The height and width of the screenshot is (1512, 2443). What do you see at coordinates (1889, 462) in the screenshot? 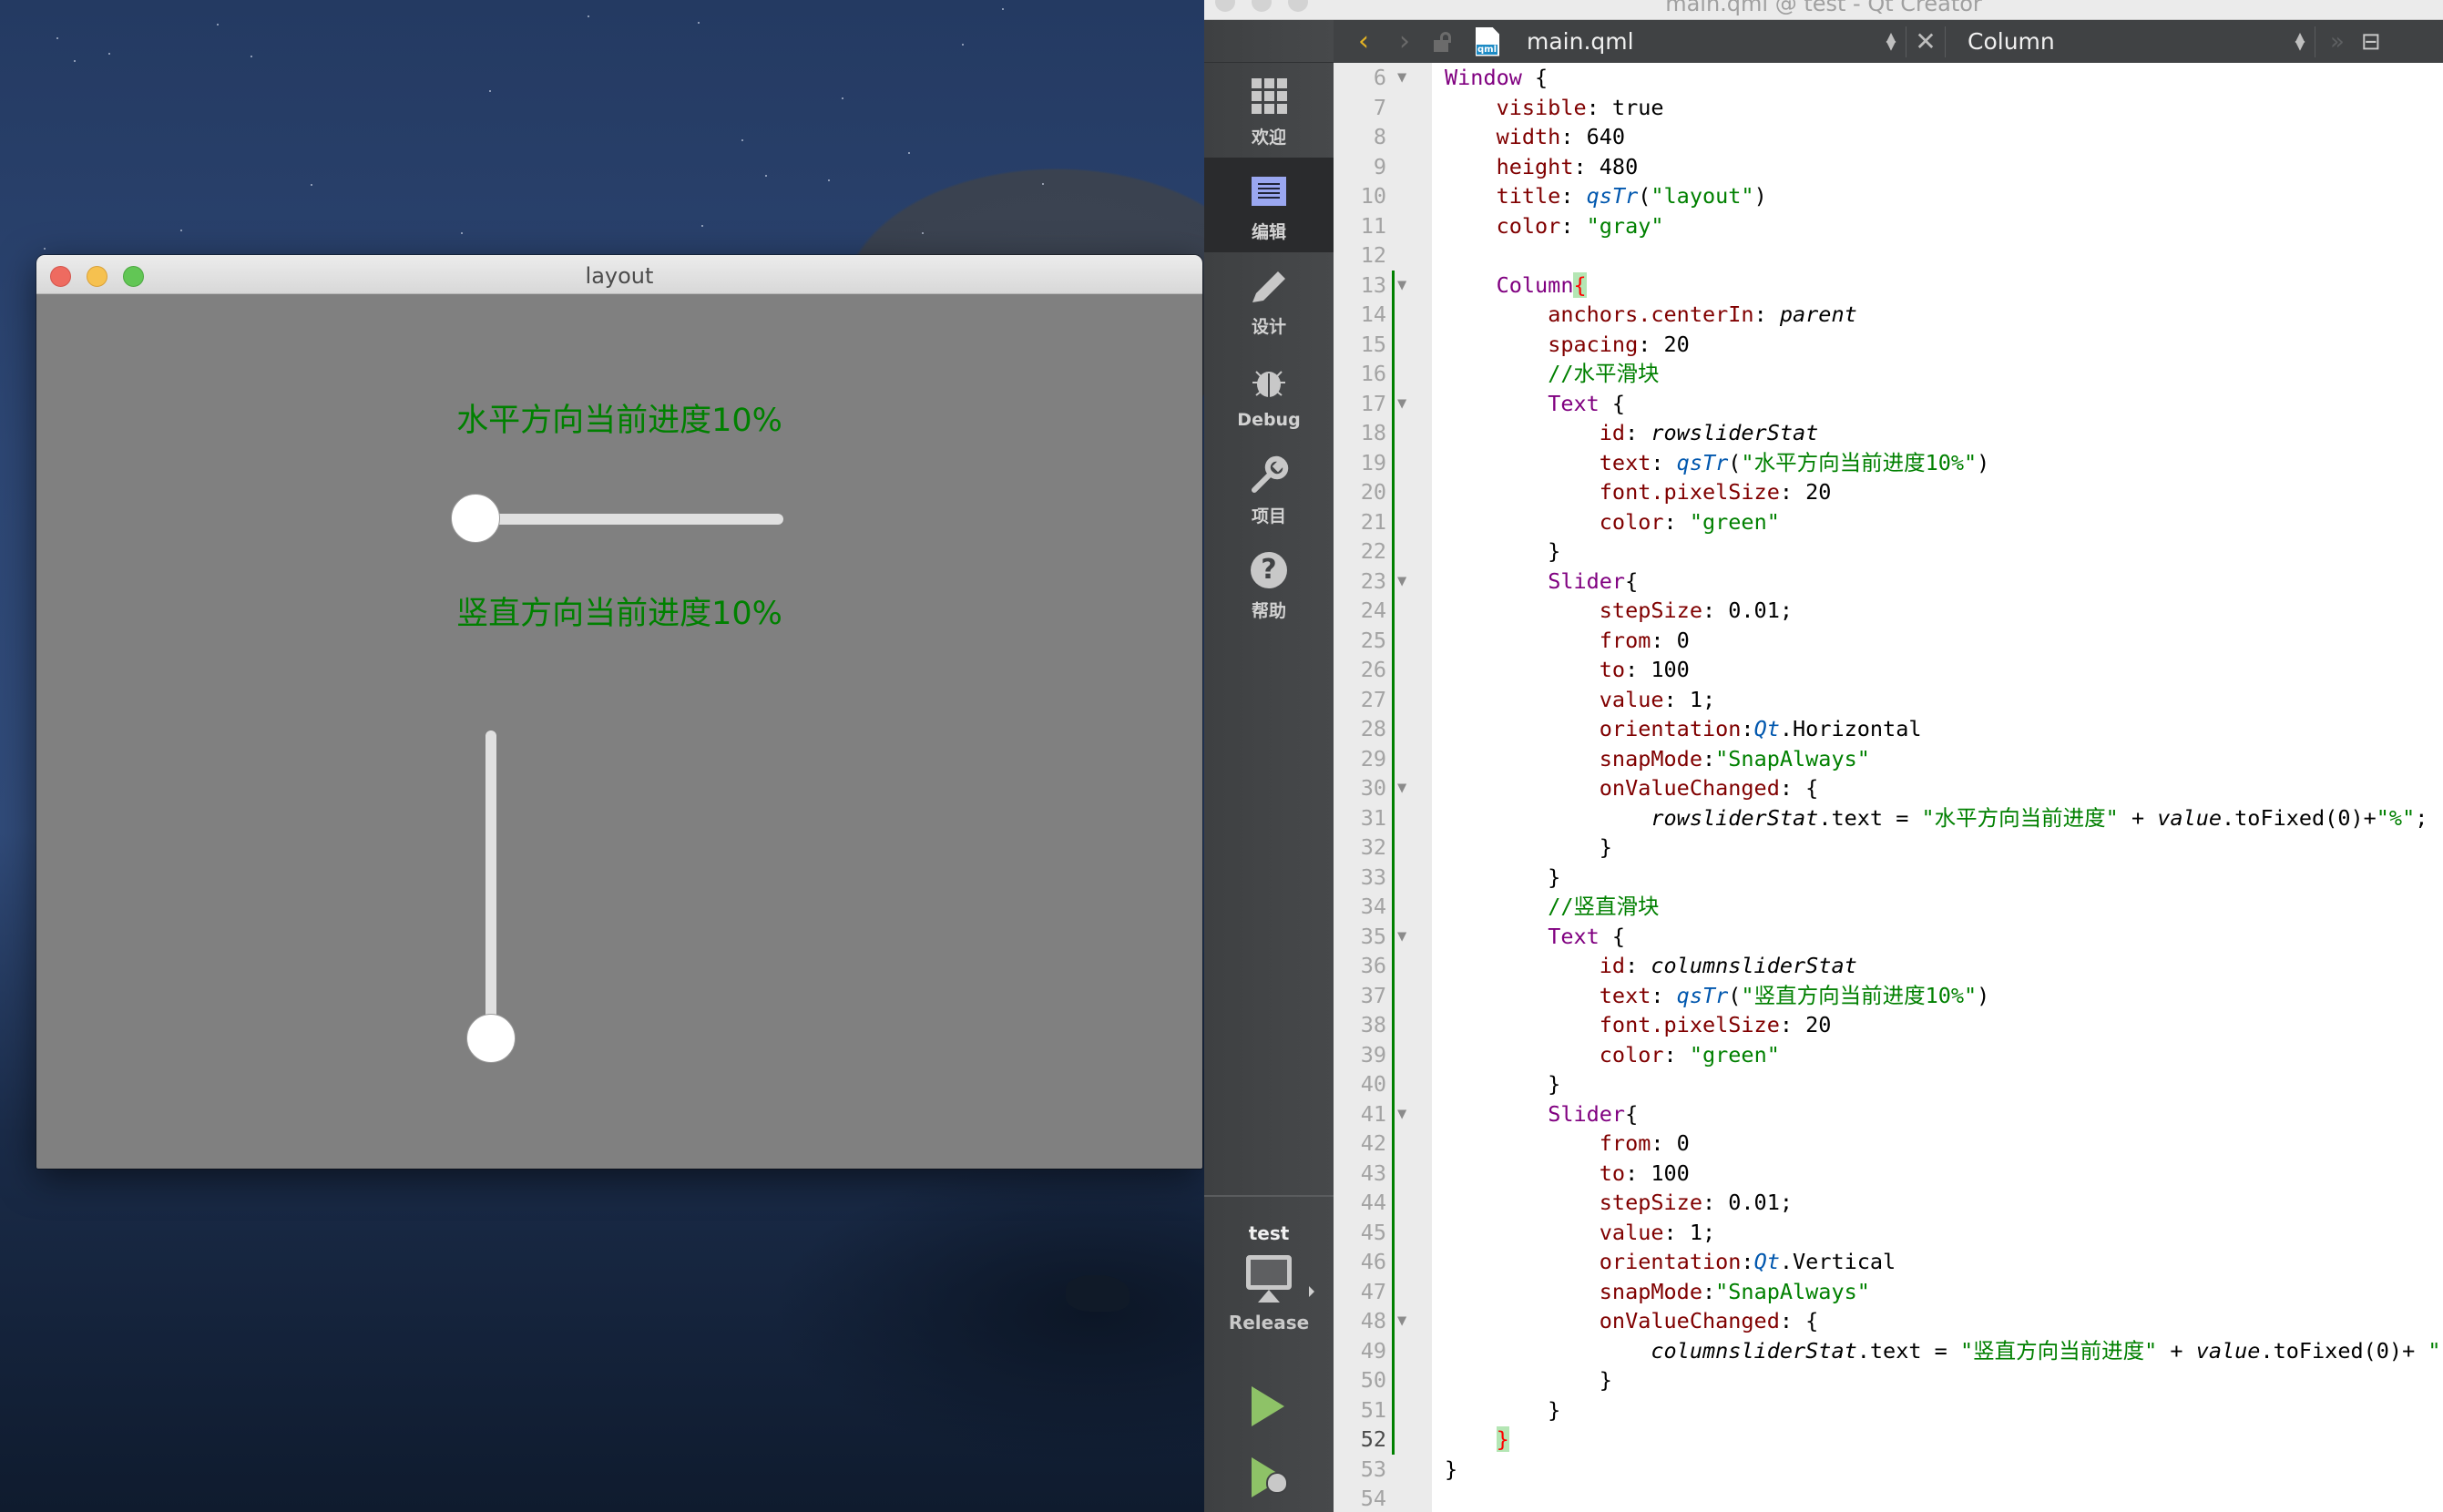
I see `code-line: 19 text: qsTr("水平方向当前进度10%")` at bounding box center [1889, 462].